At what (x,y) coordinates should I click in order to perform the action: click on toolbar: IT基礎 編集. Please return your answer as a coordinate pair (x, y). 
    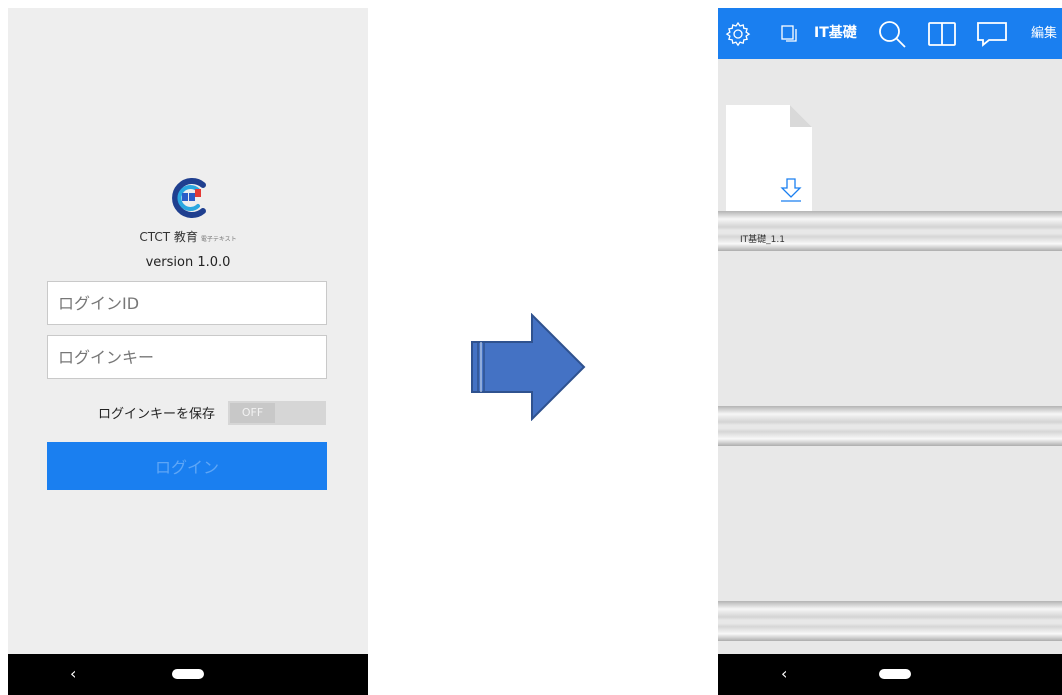
    Looking at the image, I should click on (890, 33).